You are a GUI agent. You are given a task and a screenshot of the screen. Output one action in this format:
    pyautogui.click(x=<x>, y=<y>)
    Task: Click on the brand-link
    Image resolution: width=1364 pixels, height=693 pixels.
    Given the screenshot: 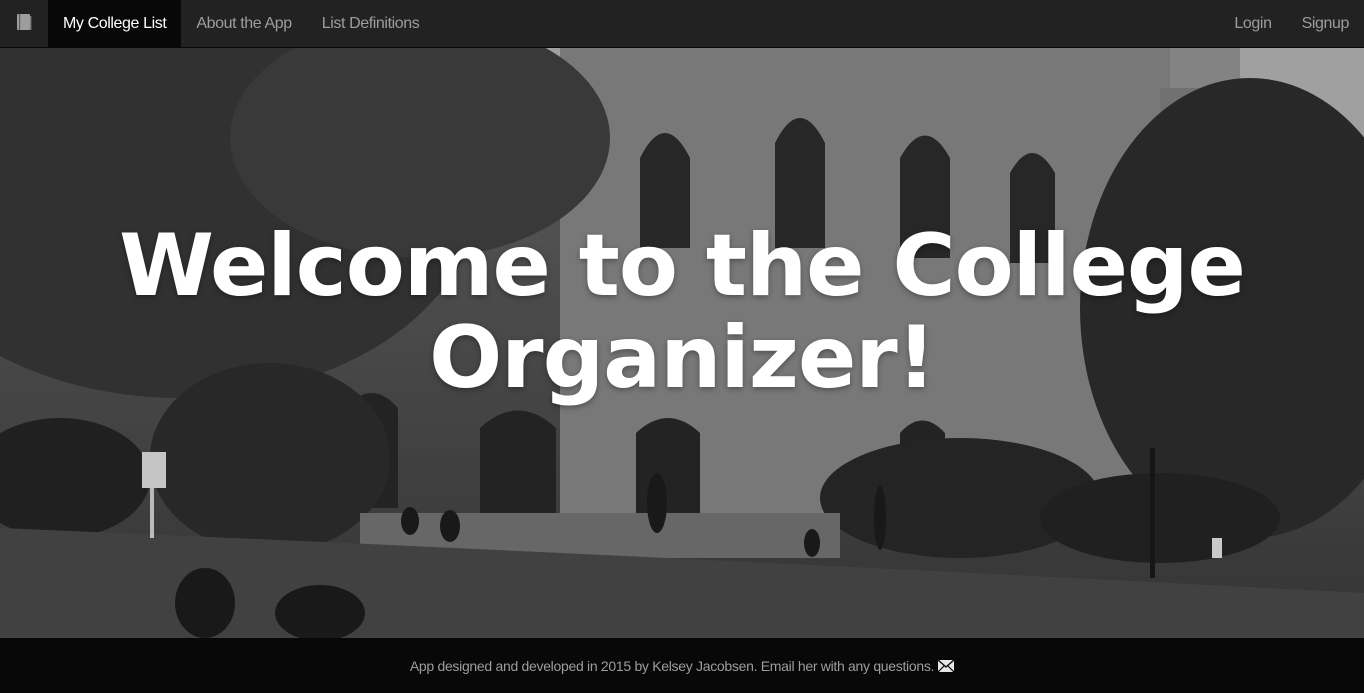 What is the action you would take?
    pyautogui.click(x=24, y=24)
    